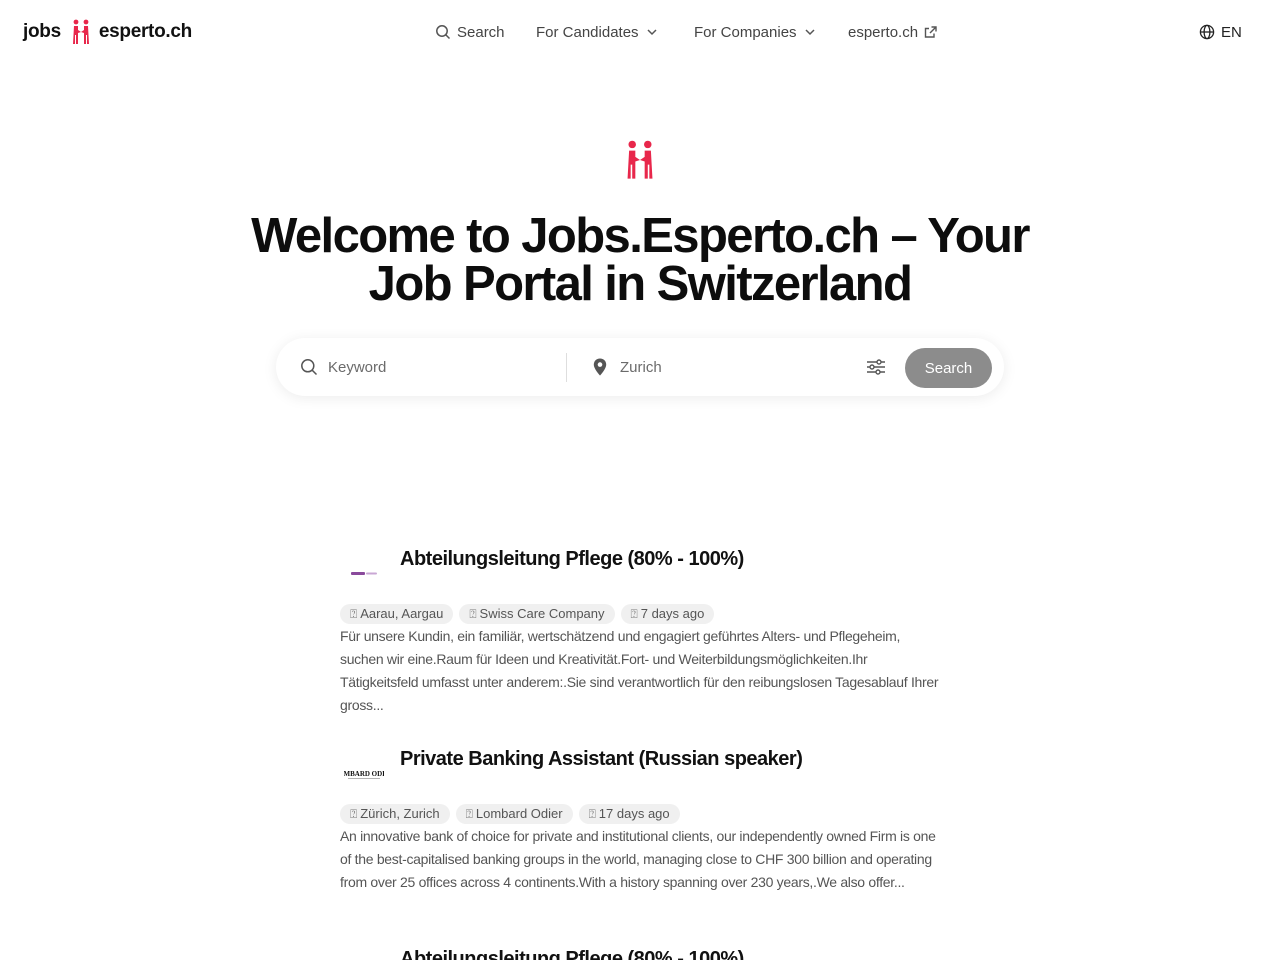 The width and height of the screenshot is (1280, 960). I want to click on location-text: Zürich, Zurich, so click(400, 813).